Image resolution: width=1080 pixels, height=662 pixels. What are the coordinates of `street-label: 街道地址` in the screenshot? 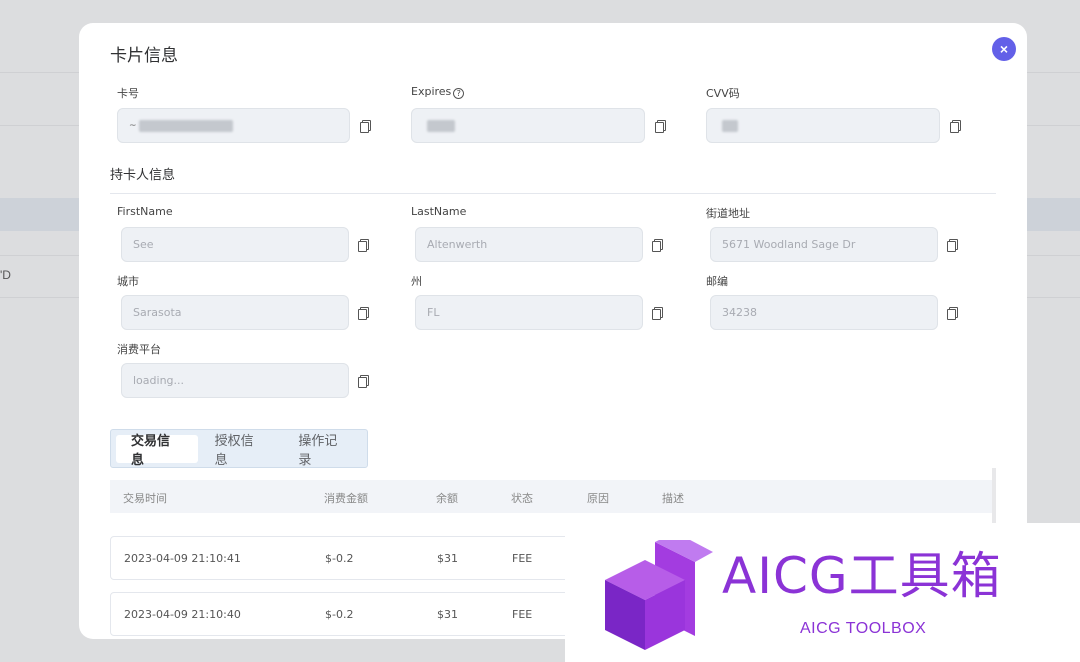 It's located at (728, 213).